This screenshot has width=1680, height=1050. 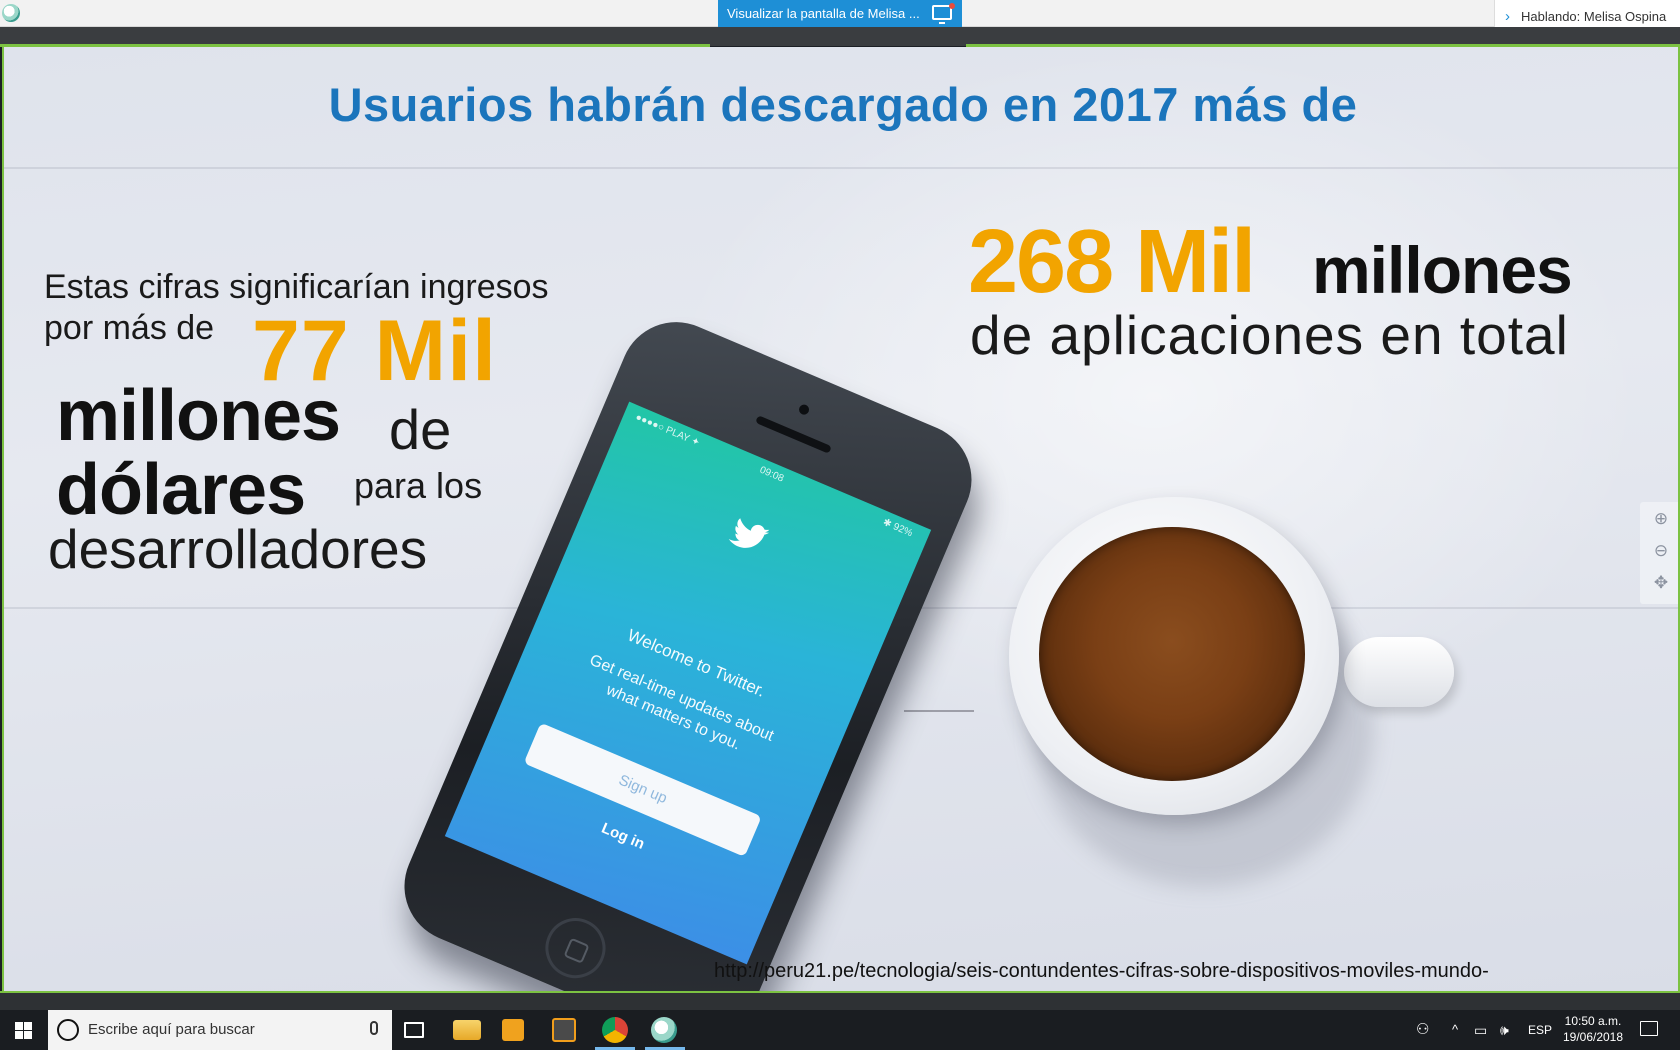 What do you see at coordinates (1442, 270) in the screenshot?
I see `right-millones: millones` at bounding box center [1442, 270].